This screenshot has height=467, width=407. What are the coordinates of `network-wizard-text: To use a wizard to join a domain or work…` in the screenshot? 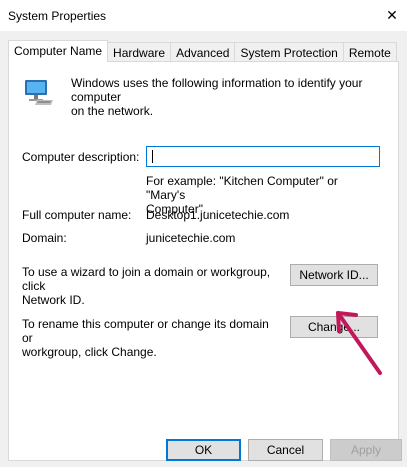 It's located at (152, 286).